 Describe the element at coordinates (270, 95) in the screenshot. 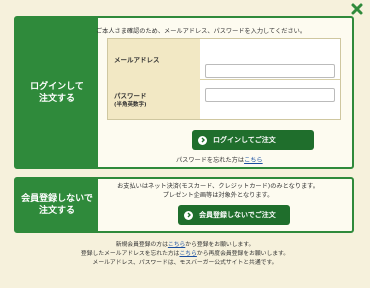

I see `password-field` at that location.